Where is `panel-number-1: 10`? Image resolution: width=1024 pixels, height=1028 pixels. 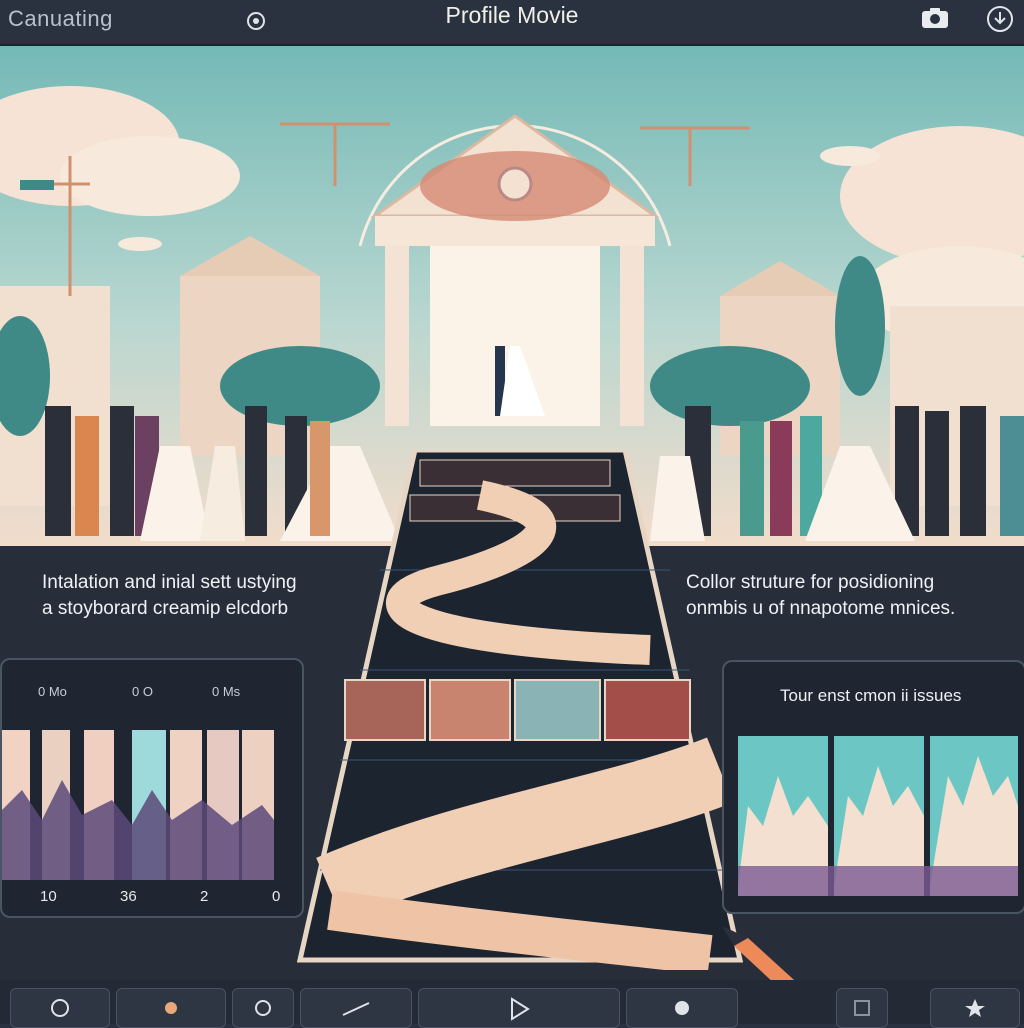
panel-number-1: 10 is located at coordinates (48, 896).